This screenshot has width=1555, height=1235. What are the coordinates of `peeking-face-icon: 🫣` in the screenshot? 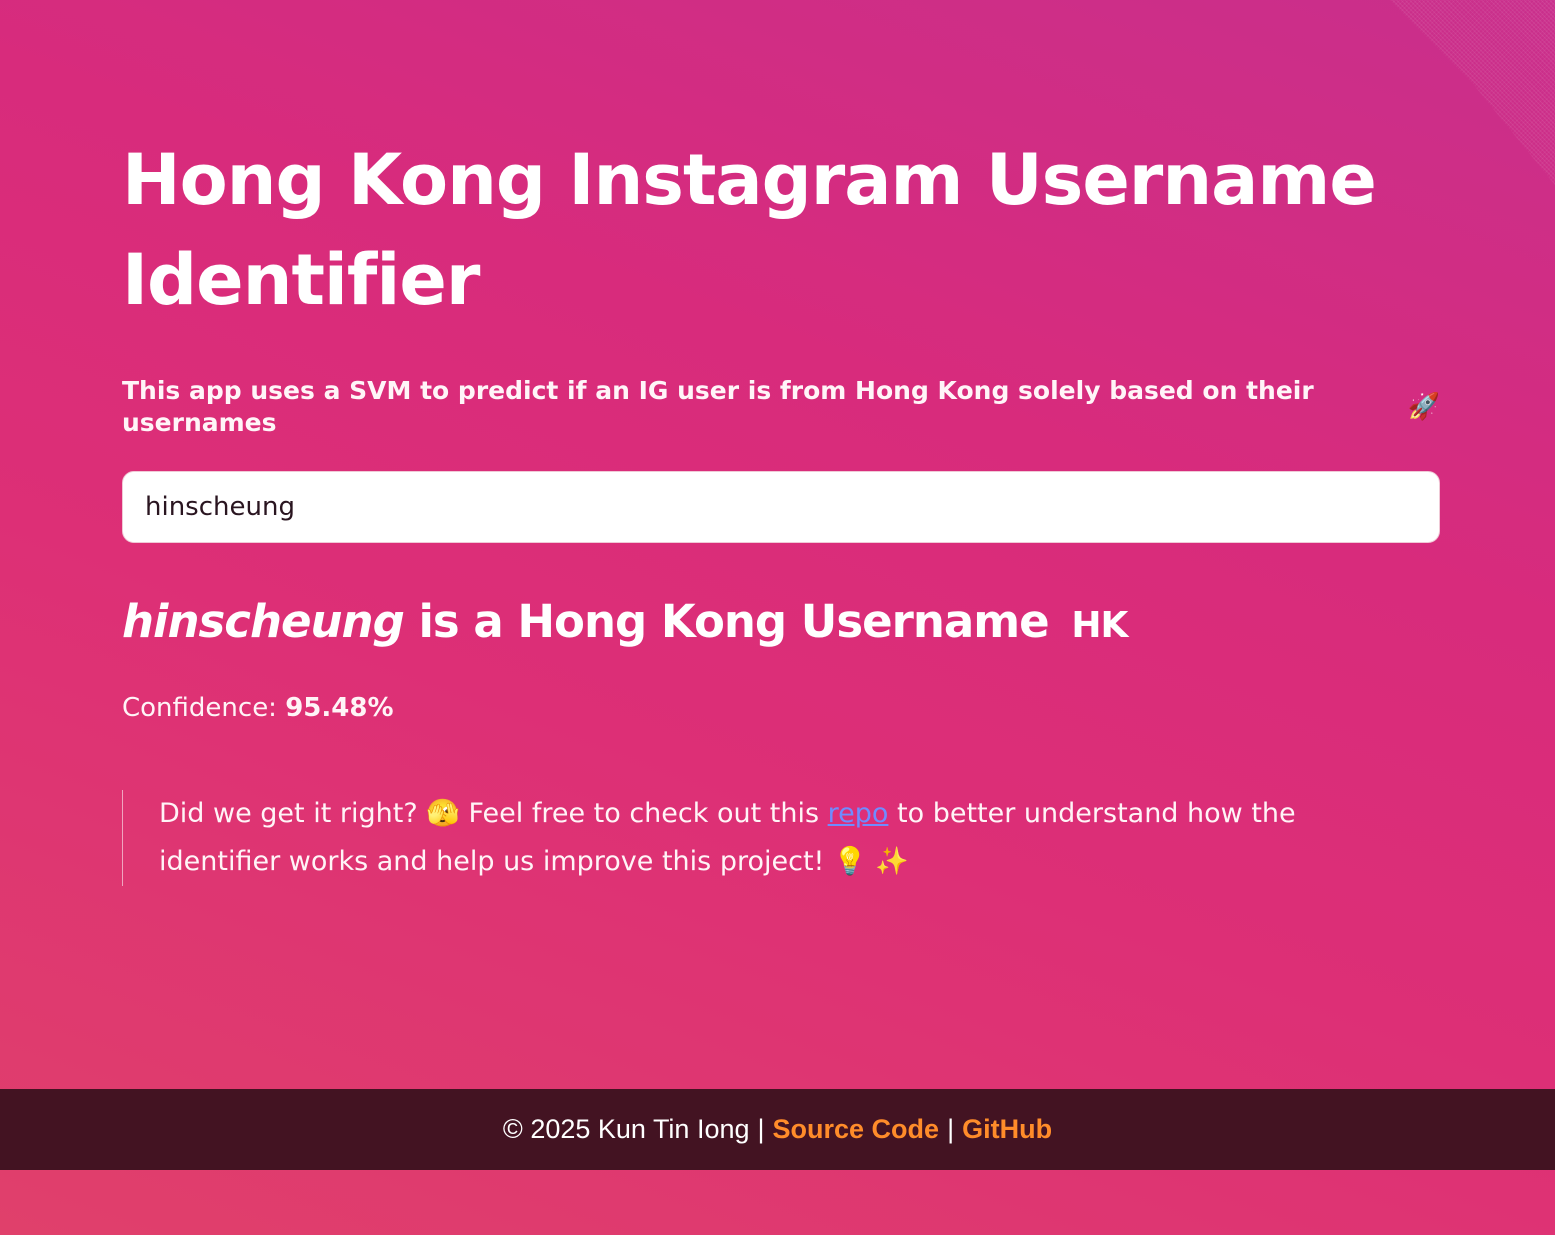 It's located at (443, 813).